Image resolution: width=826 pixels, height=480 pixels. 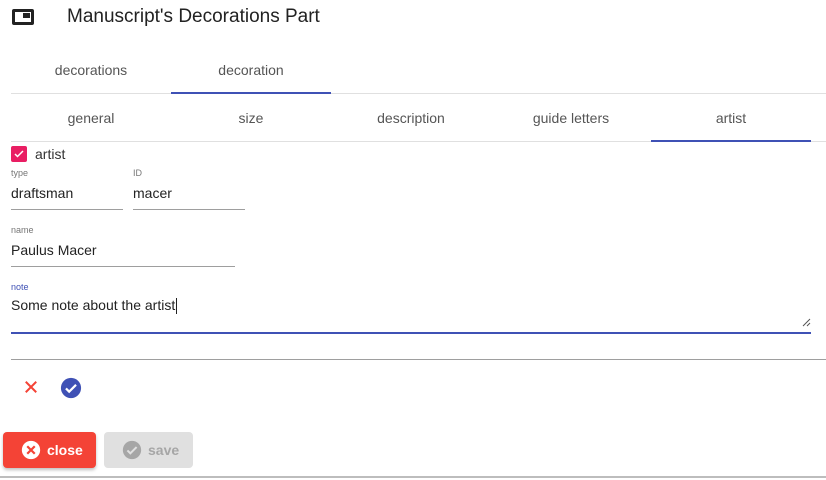 I want to click on text-caret, so click(x=177, y=306).